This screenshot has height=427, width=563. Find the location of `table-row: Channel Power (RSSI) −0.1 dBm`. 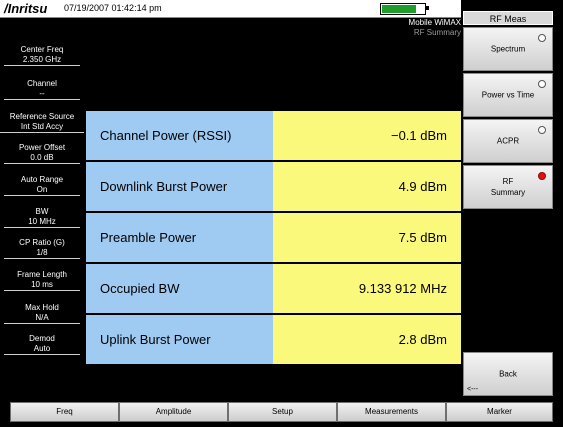

table-row: Channel Power (RSSI) −0.1 dBm is located at coordinates (273, 135).